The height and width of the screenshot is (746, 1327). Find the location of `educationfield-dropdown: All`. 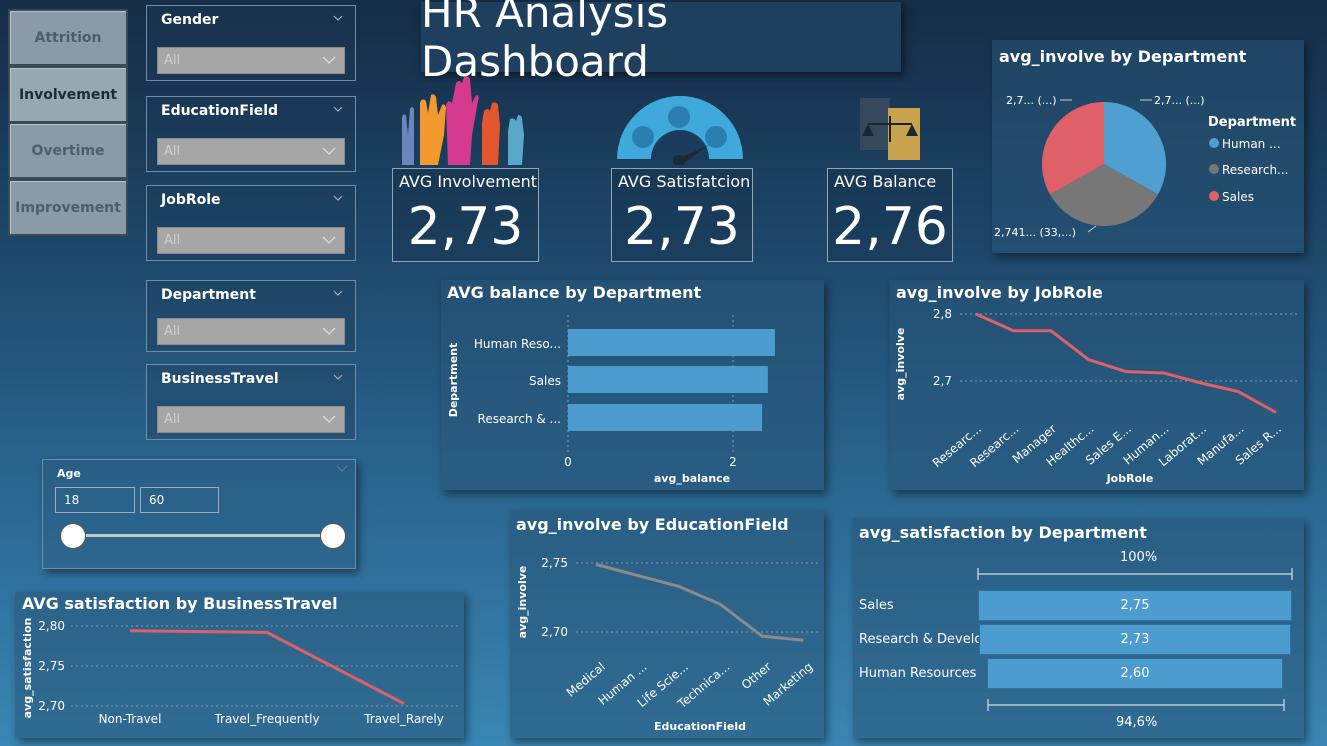

educationfield-dropdown: All is located at coordinates (251, 151).